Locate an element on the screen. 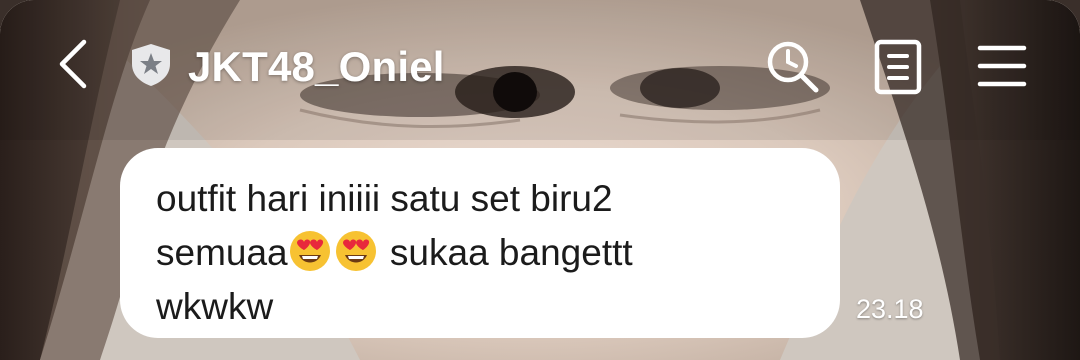 This screenshot has width=1080, height=360. chat-title: JKT48_Oniel is located at coordinates (316, 66).